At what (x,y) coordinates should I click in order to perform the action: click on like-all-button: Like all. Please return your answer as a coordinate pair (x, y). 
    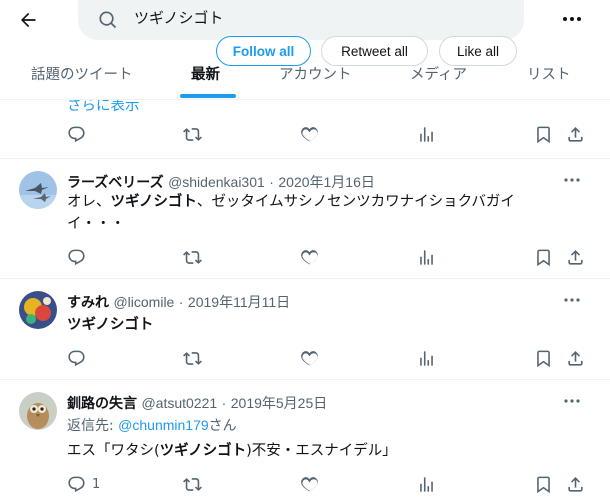
    Looking at the image, I should click on (478, 51).